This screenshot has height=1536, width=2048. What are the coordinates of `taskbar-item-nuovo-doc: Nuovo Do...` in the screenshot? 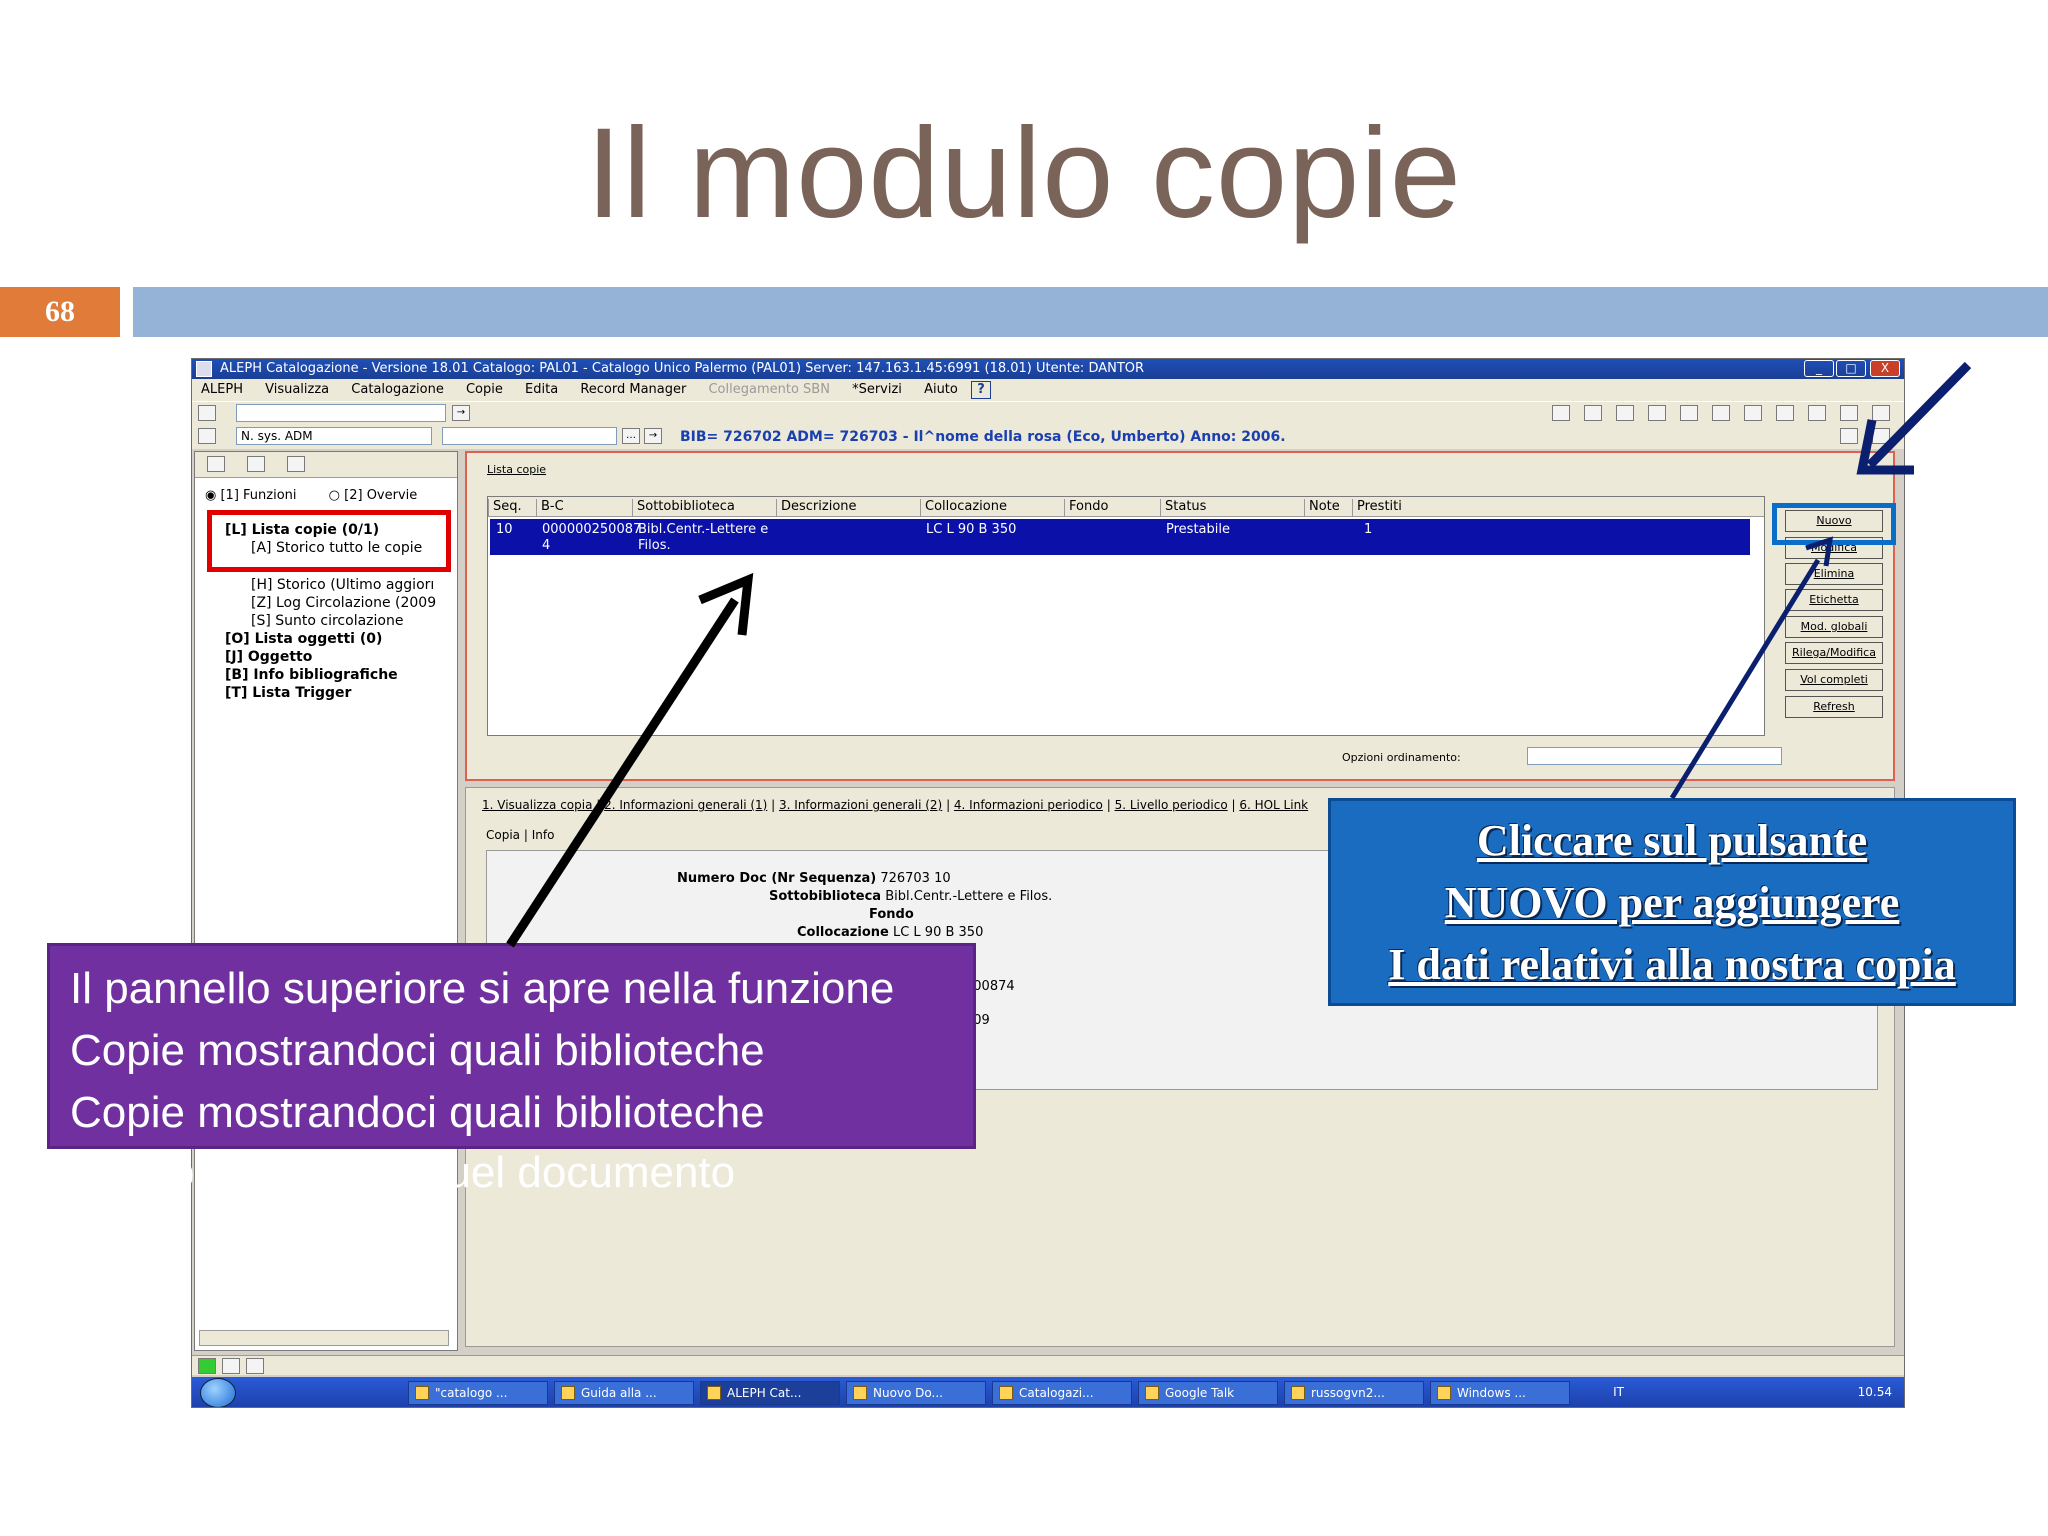 It's located at (916, 1393).